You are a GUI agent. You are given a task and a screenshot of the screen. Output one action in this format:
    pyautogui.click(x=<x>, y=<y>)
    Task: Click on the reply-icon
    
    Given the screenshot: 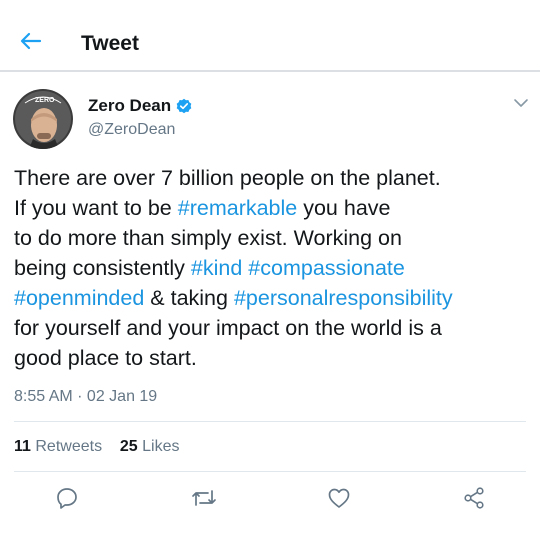 What is the action you would take?
    pyautogui.click(x=67, y=498)
    